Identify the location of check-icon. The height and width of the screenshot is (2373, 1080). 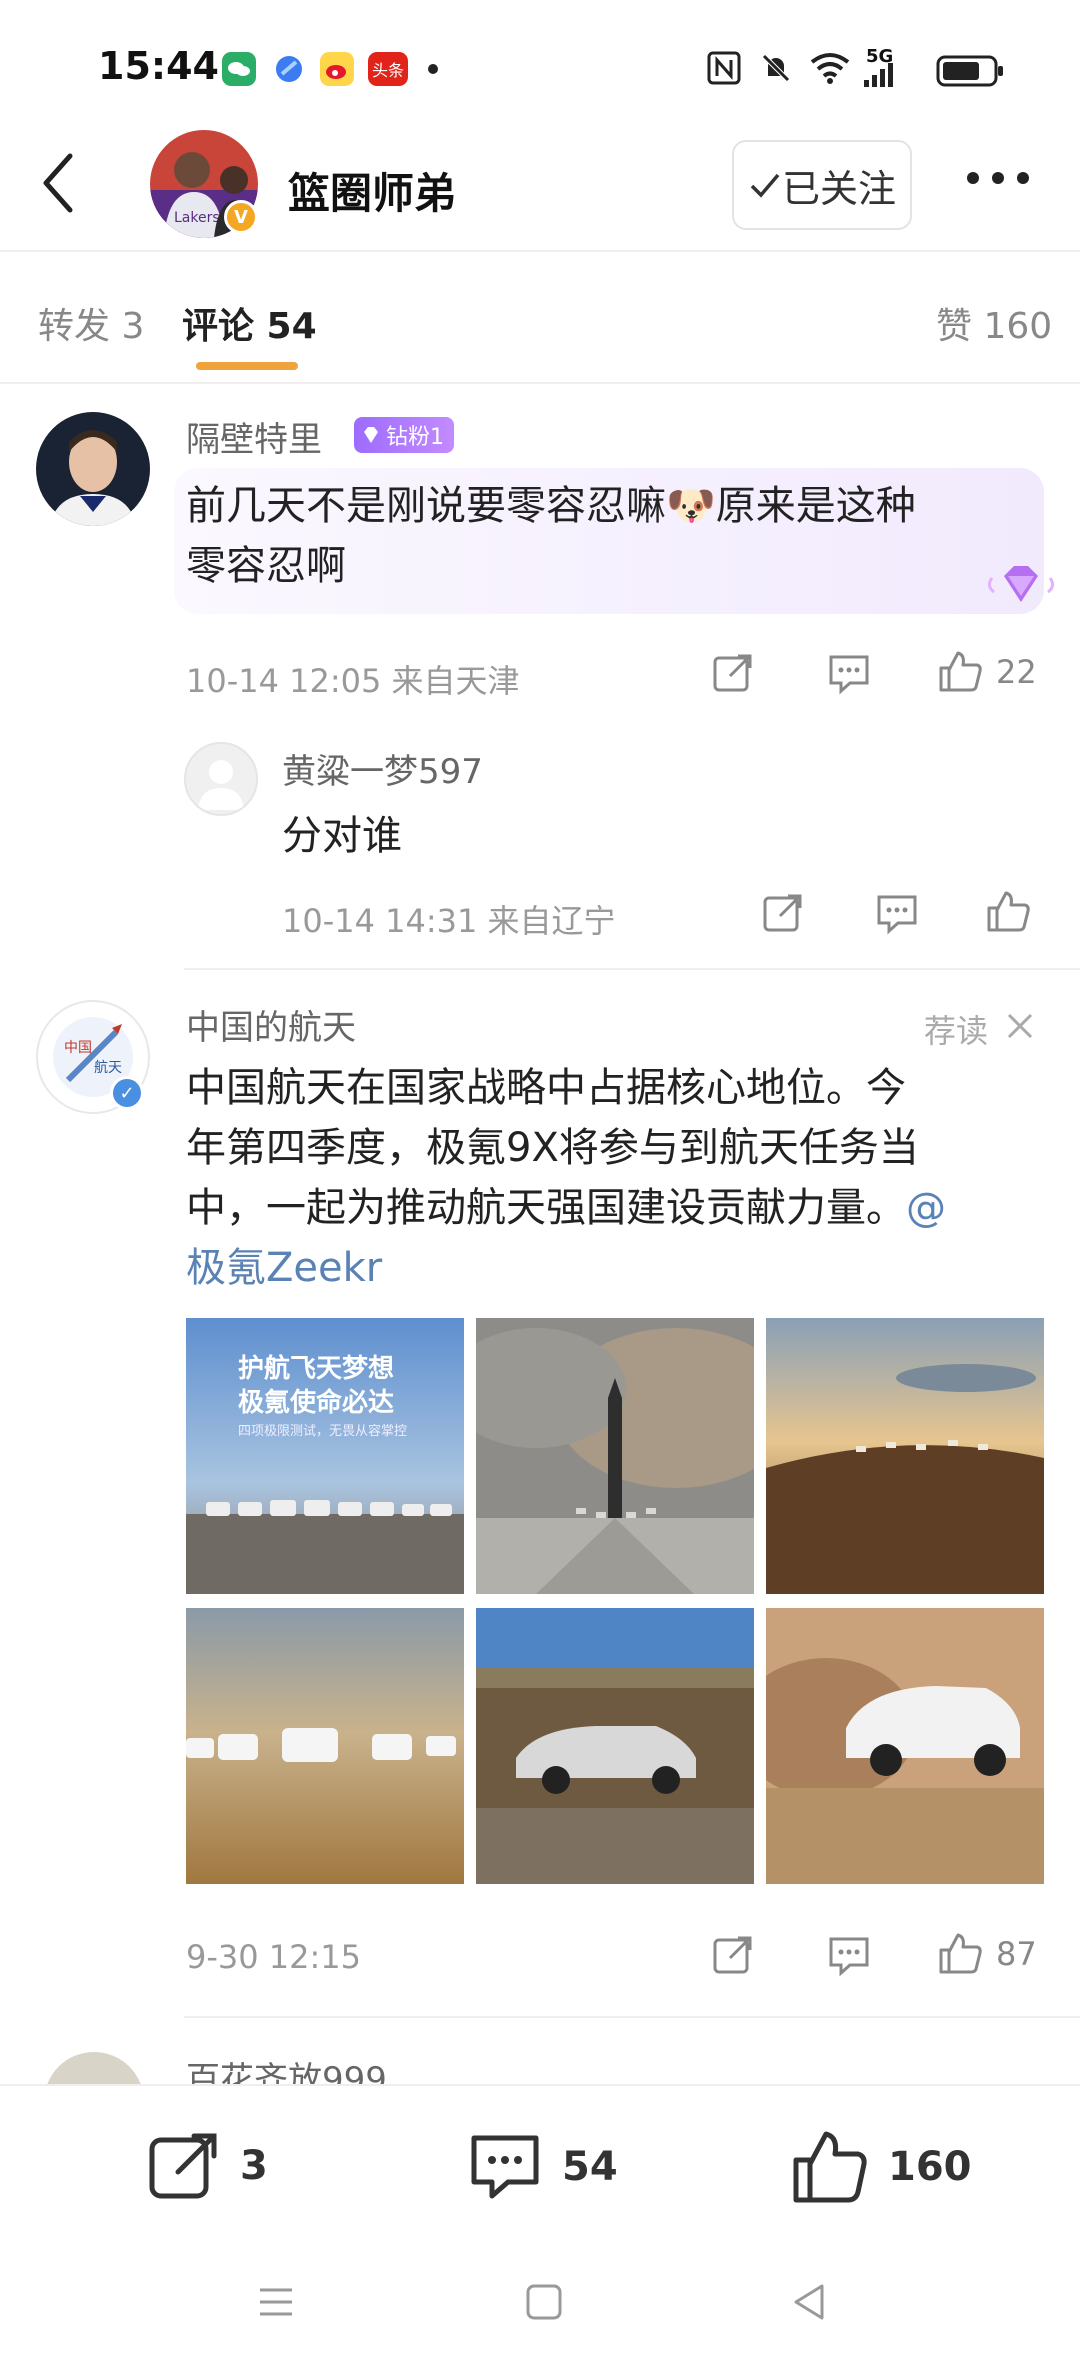
(765, 185).